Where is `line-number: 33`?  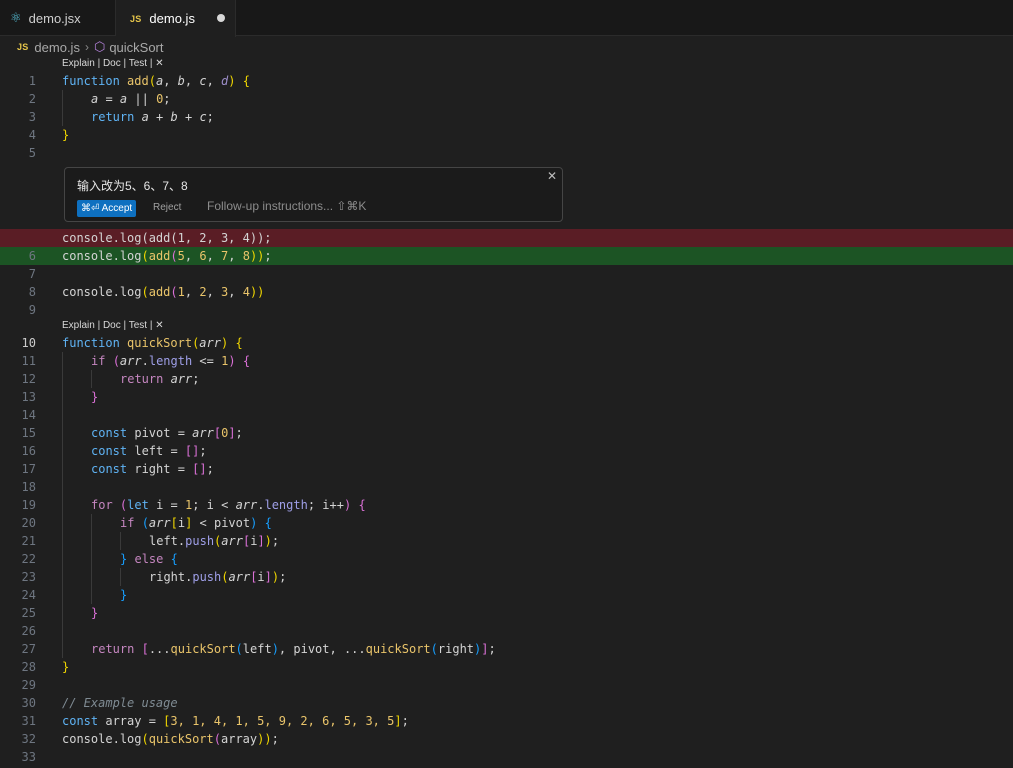
line-number: 33 is located at coordinates (28, 757).